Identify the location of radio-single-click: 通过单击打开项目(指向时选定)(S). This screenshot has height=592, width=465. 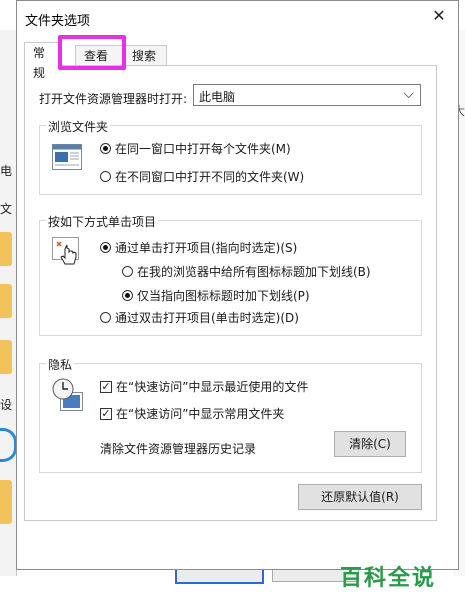
(198, 247).